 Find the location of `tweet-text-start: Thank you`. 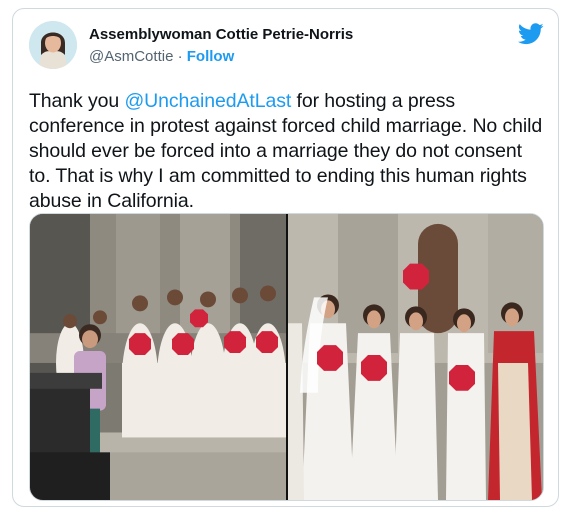

tweet-text-start: Thank you is located at coordinates (77, 101).